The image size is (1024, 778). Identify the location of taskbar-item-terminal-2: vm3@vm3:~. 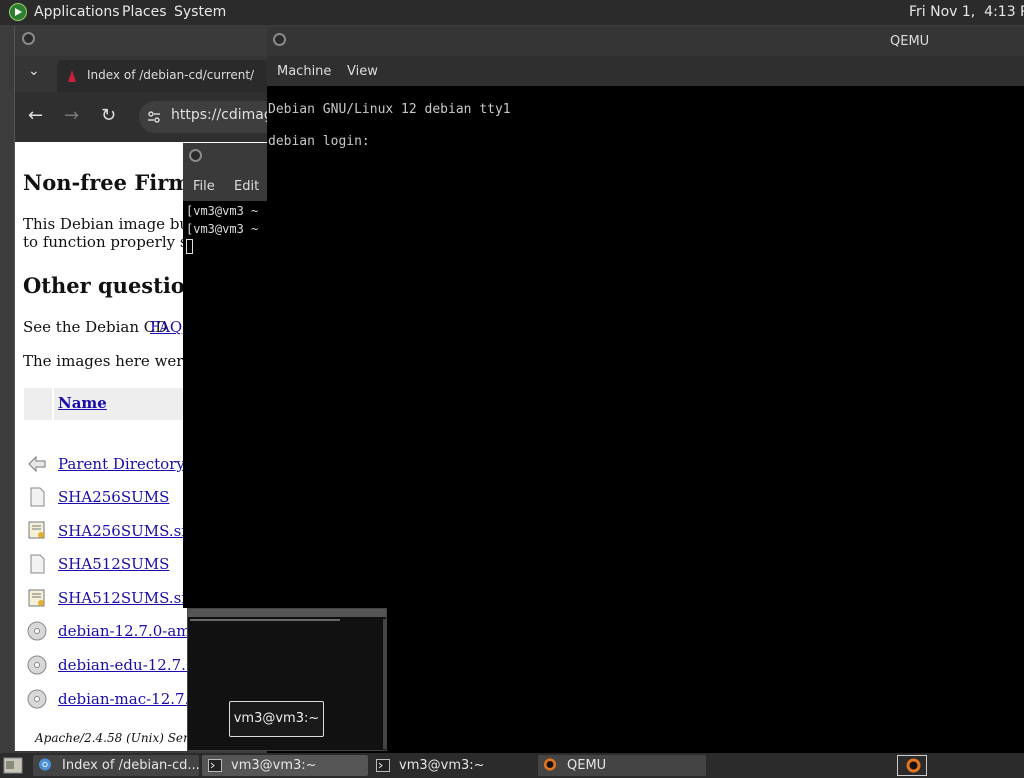
(453, 765).